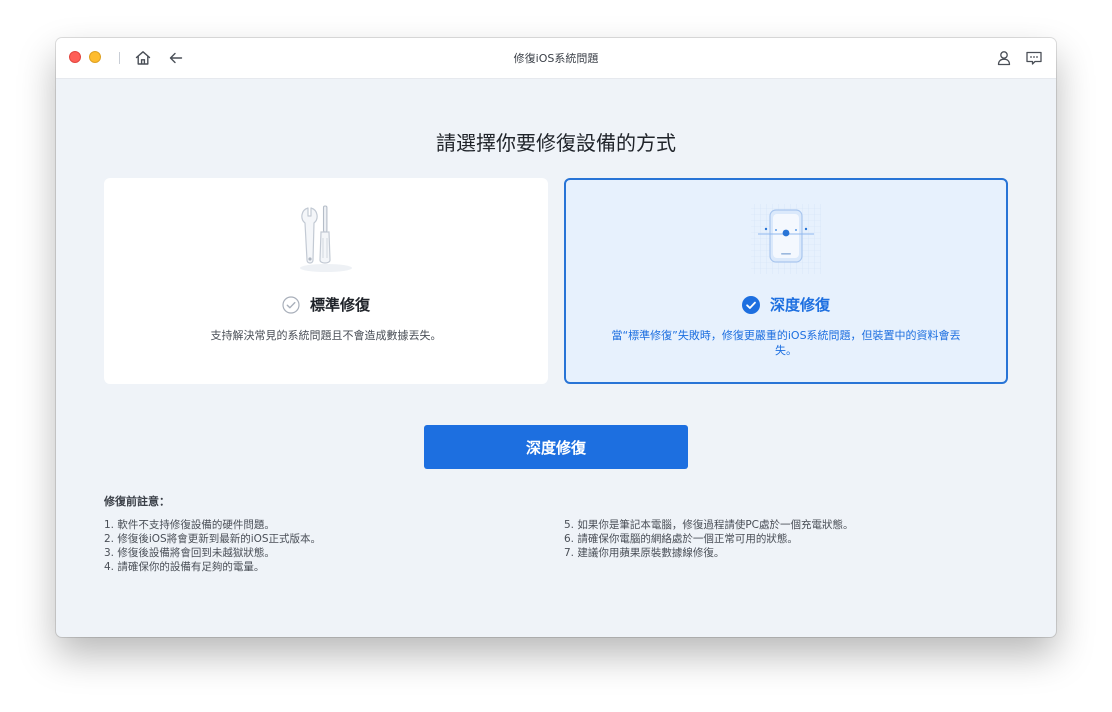 The image size is (1112, 712). Describe the element at coordinates (556, 143) in the screenshot. I see `page-heading: 請選擇你要修復設備的方式` at that location.